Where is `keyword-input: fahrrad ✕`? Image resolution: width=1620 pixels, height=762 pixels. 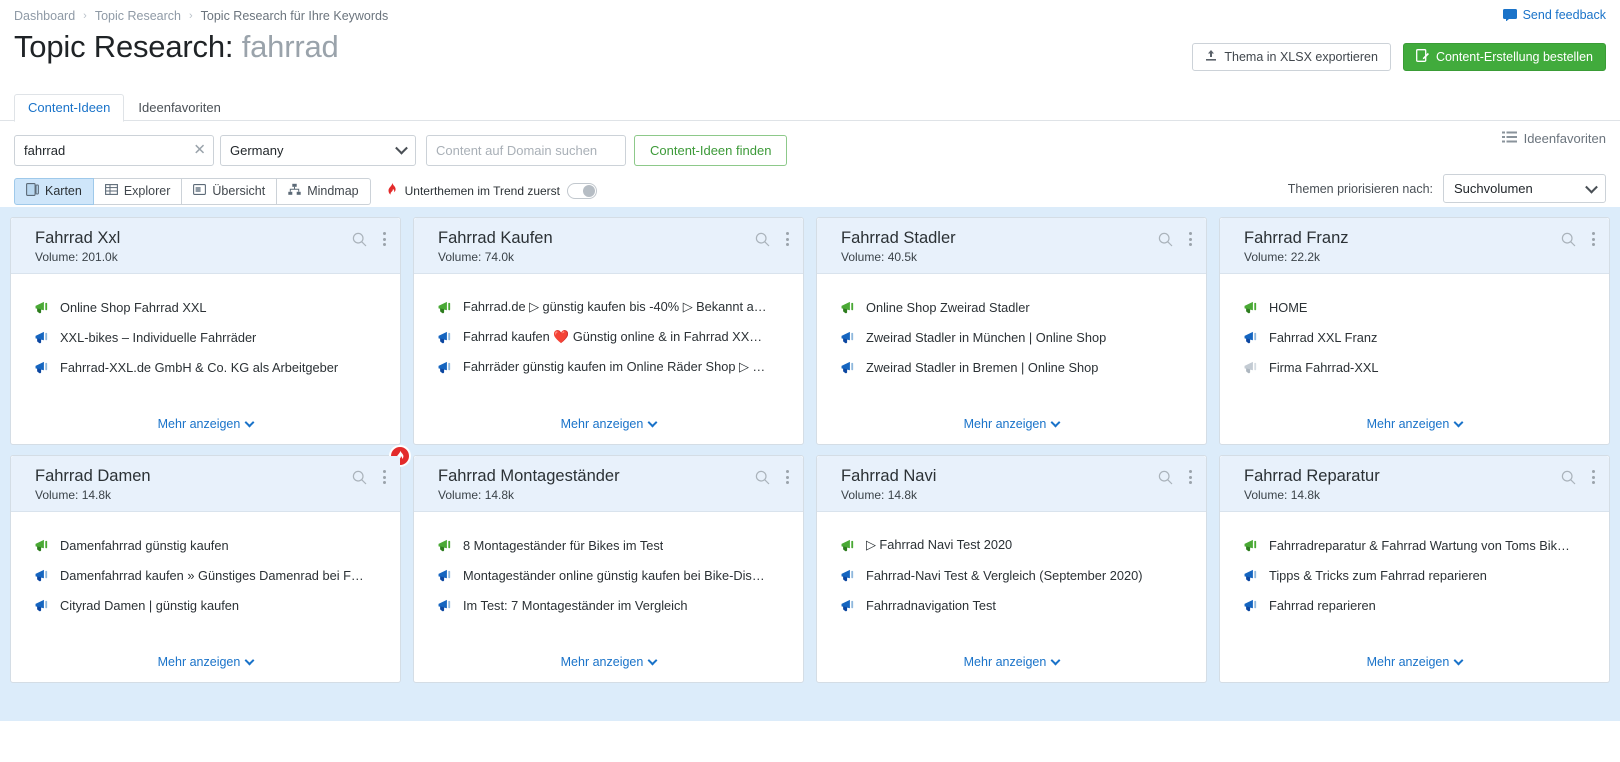
keyword-input: fahrrad ✕ is located at coordinates (114, 150).